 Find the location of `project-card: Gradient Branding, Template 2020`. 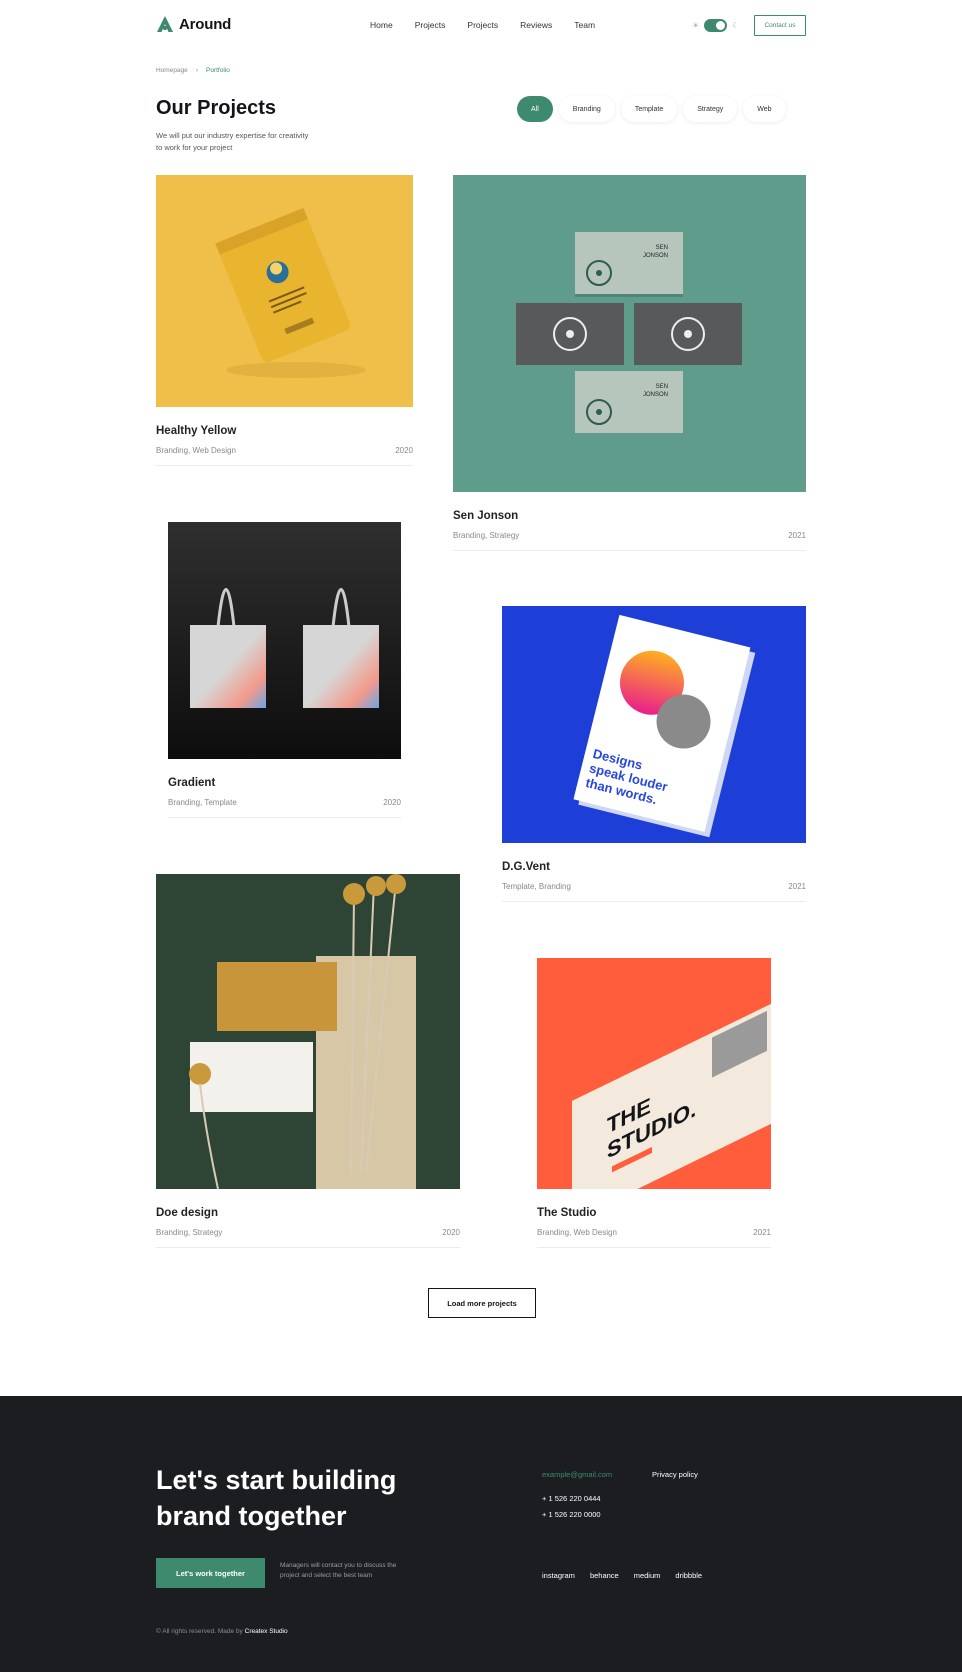

project-card: Gradient Branding, Template 2020 is located at coordinates (284, 670).